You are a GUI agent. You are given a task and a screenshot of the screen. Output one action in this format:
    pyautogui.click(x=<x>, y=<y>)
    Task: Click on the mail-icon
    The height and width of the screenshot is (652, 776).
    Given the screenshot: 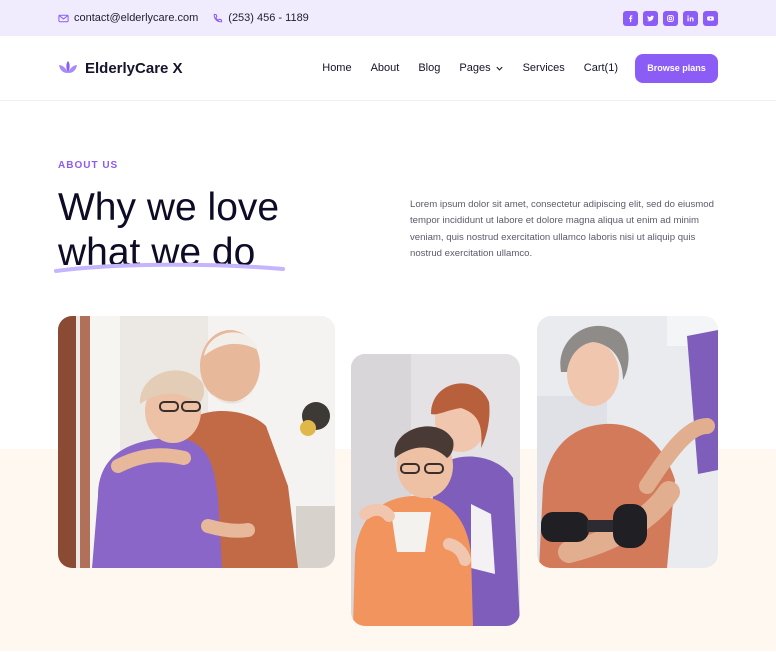 What is the action you would take?
    pyautogui.click(x=63, y=18)
    